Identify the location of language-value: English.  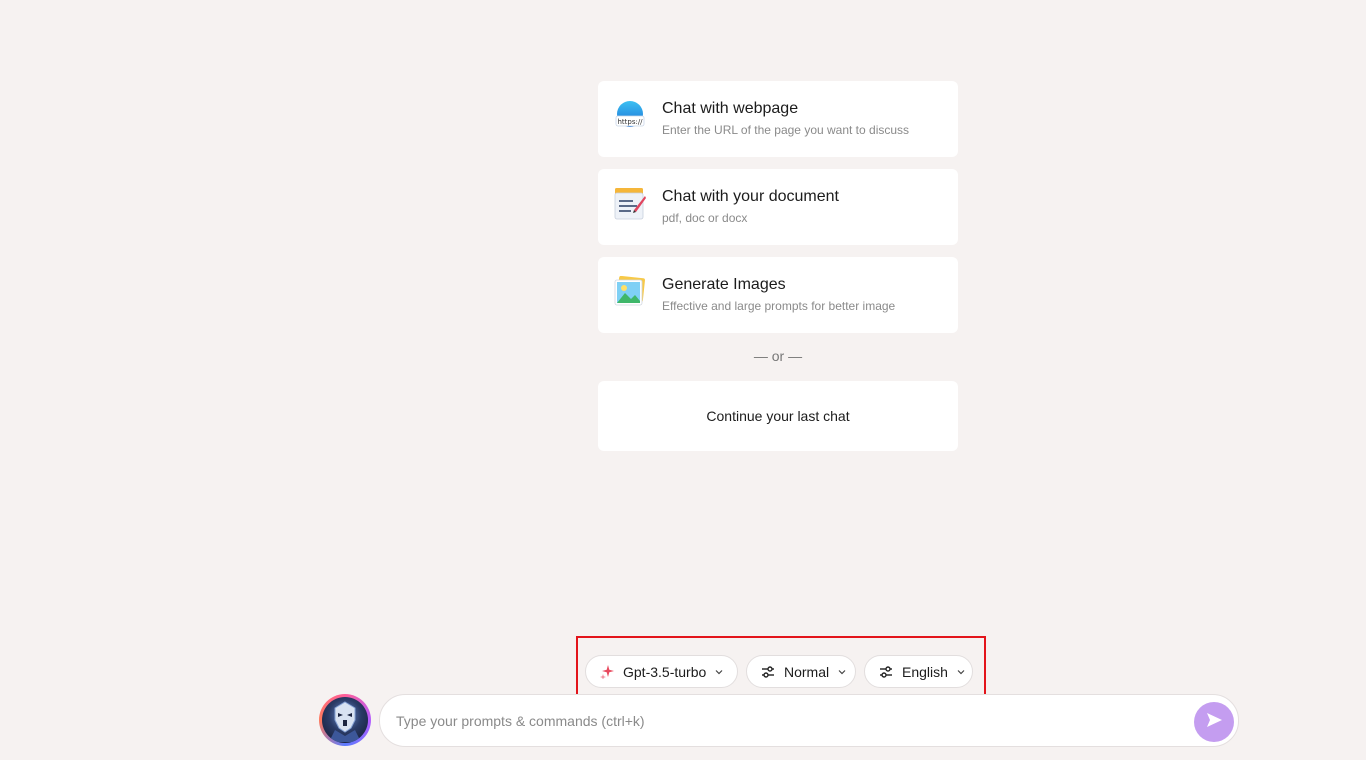
(925, 671).